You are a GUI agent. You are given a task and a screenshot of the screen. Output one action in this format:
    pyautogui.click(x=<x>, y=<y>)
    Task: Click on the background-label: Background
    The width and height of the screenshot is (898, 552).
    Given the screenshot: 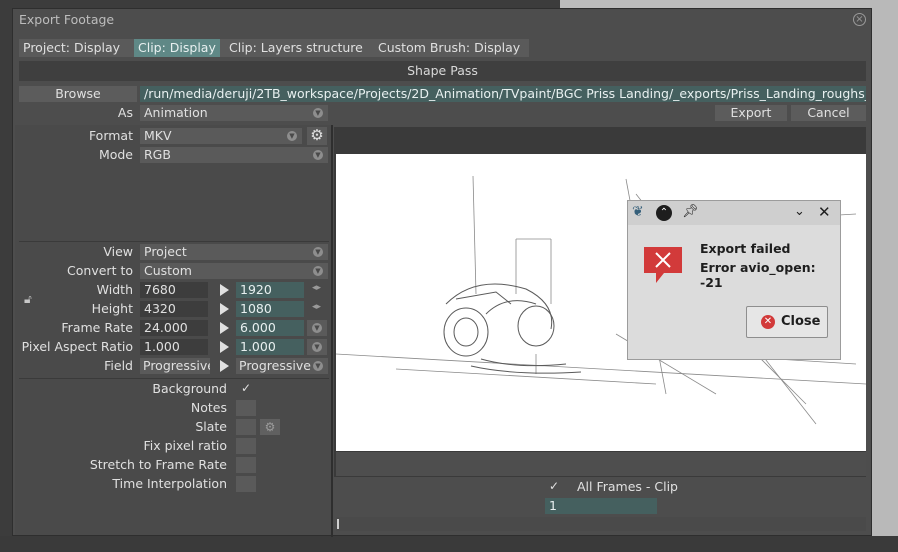 What is the action you would take?
    pyautogui.click(x=189, y=388)
    